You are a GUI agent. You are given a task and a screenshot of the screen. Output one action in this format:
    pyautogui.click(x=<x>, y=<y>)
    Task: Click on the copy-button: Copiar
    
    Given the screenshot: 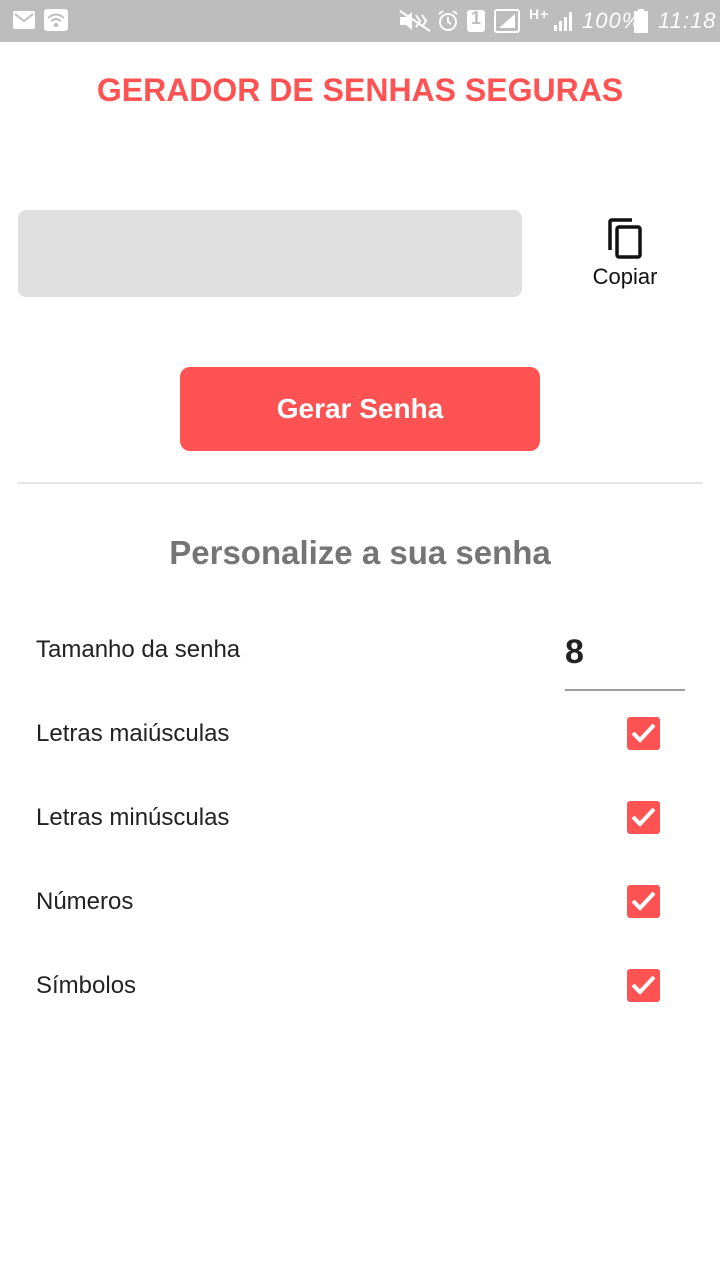 What is the action you would take?
    pyautogui.click(x=625, y=258)
    